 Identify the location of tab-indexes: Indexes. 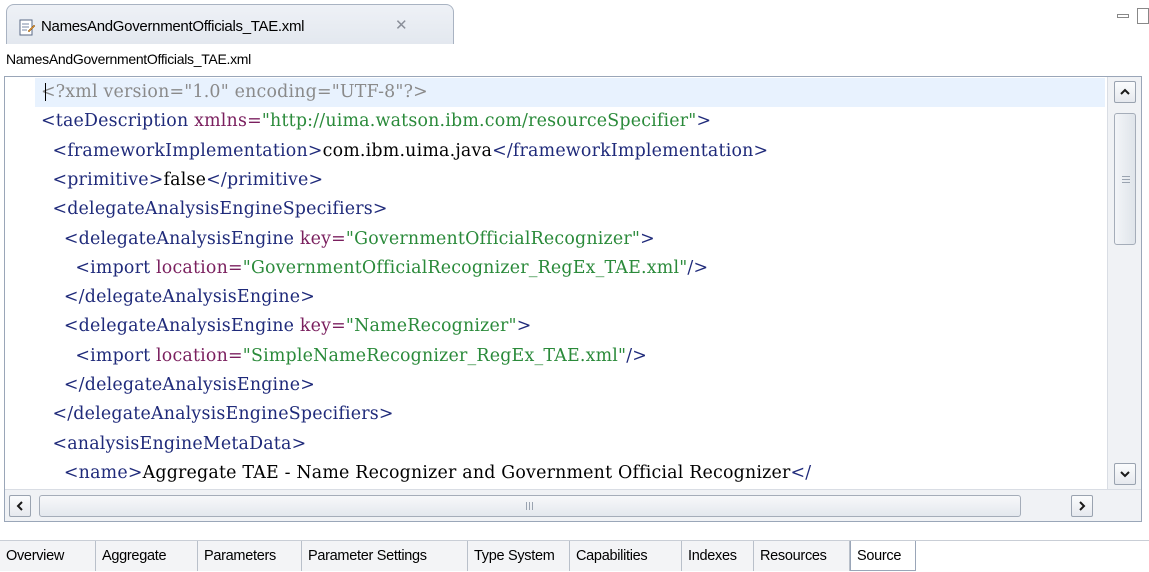
(718, 556).